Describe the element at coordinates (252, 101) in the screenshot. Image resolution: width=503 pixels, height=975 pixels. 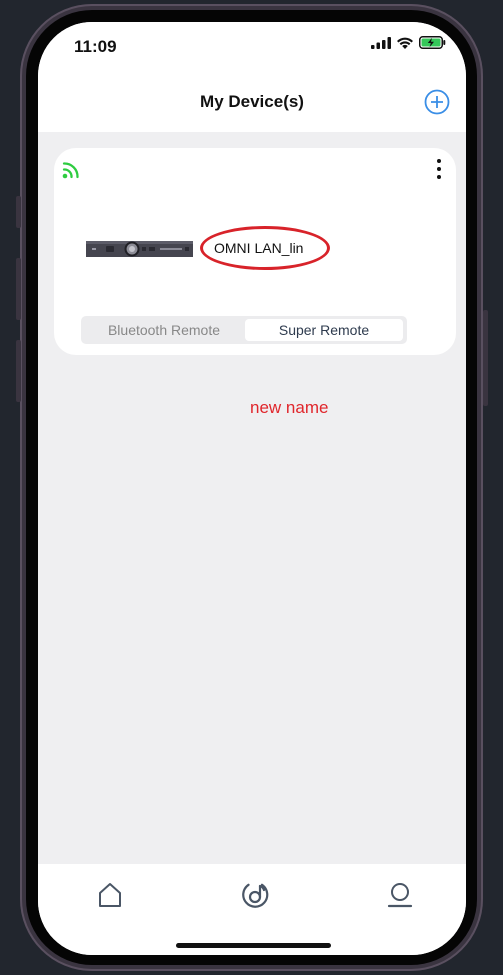
I see `page-title: My Device(s)` at that location.